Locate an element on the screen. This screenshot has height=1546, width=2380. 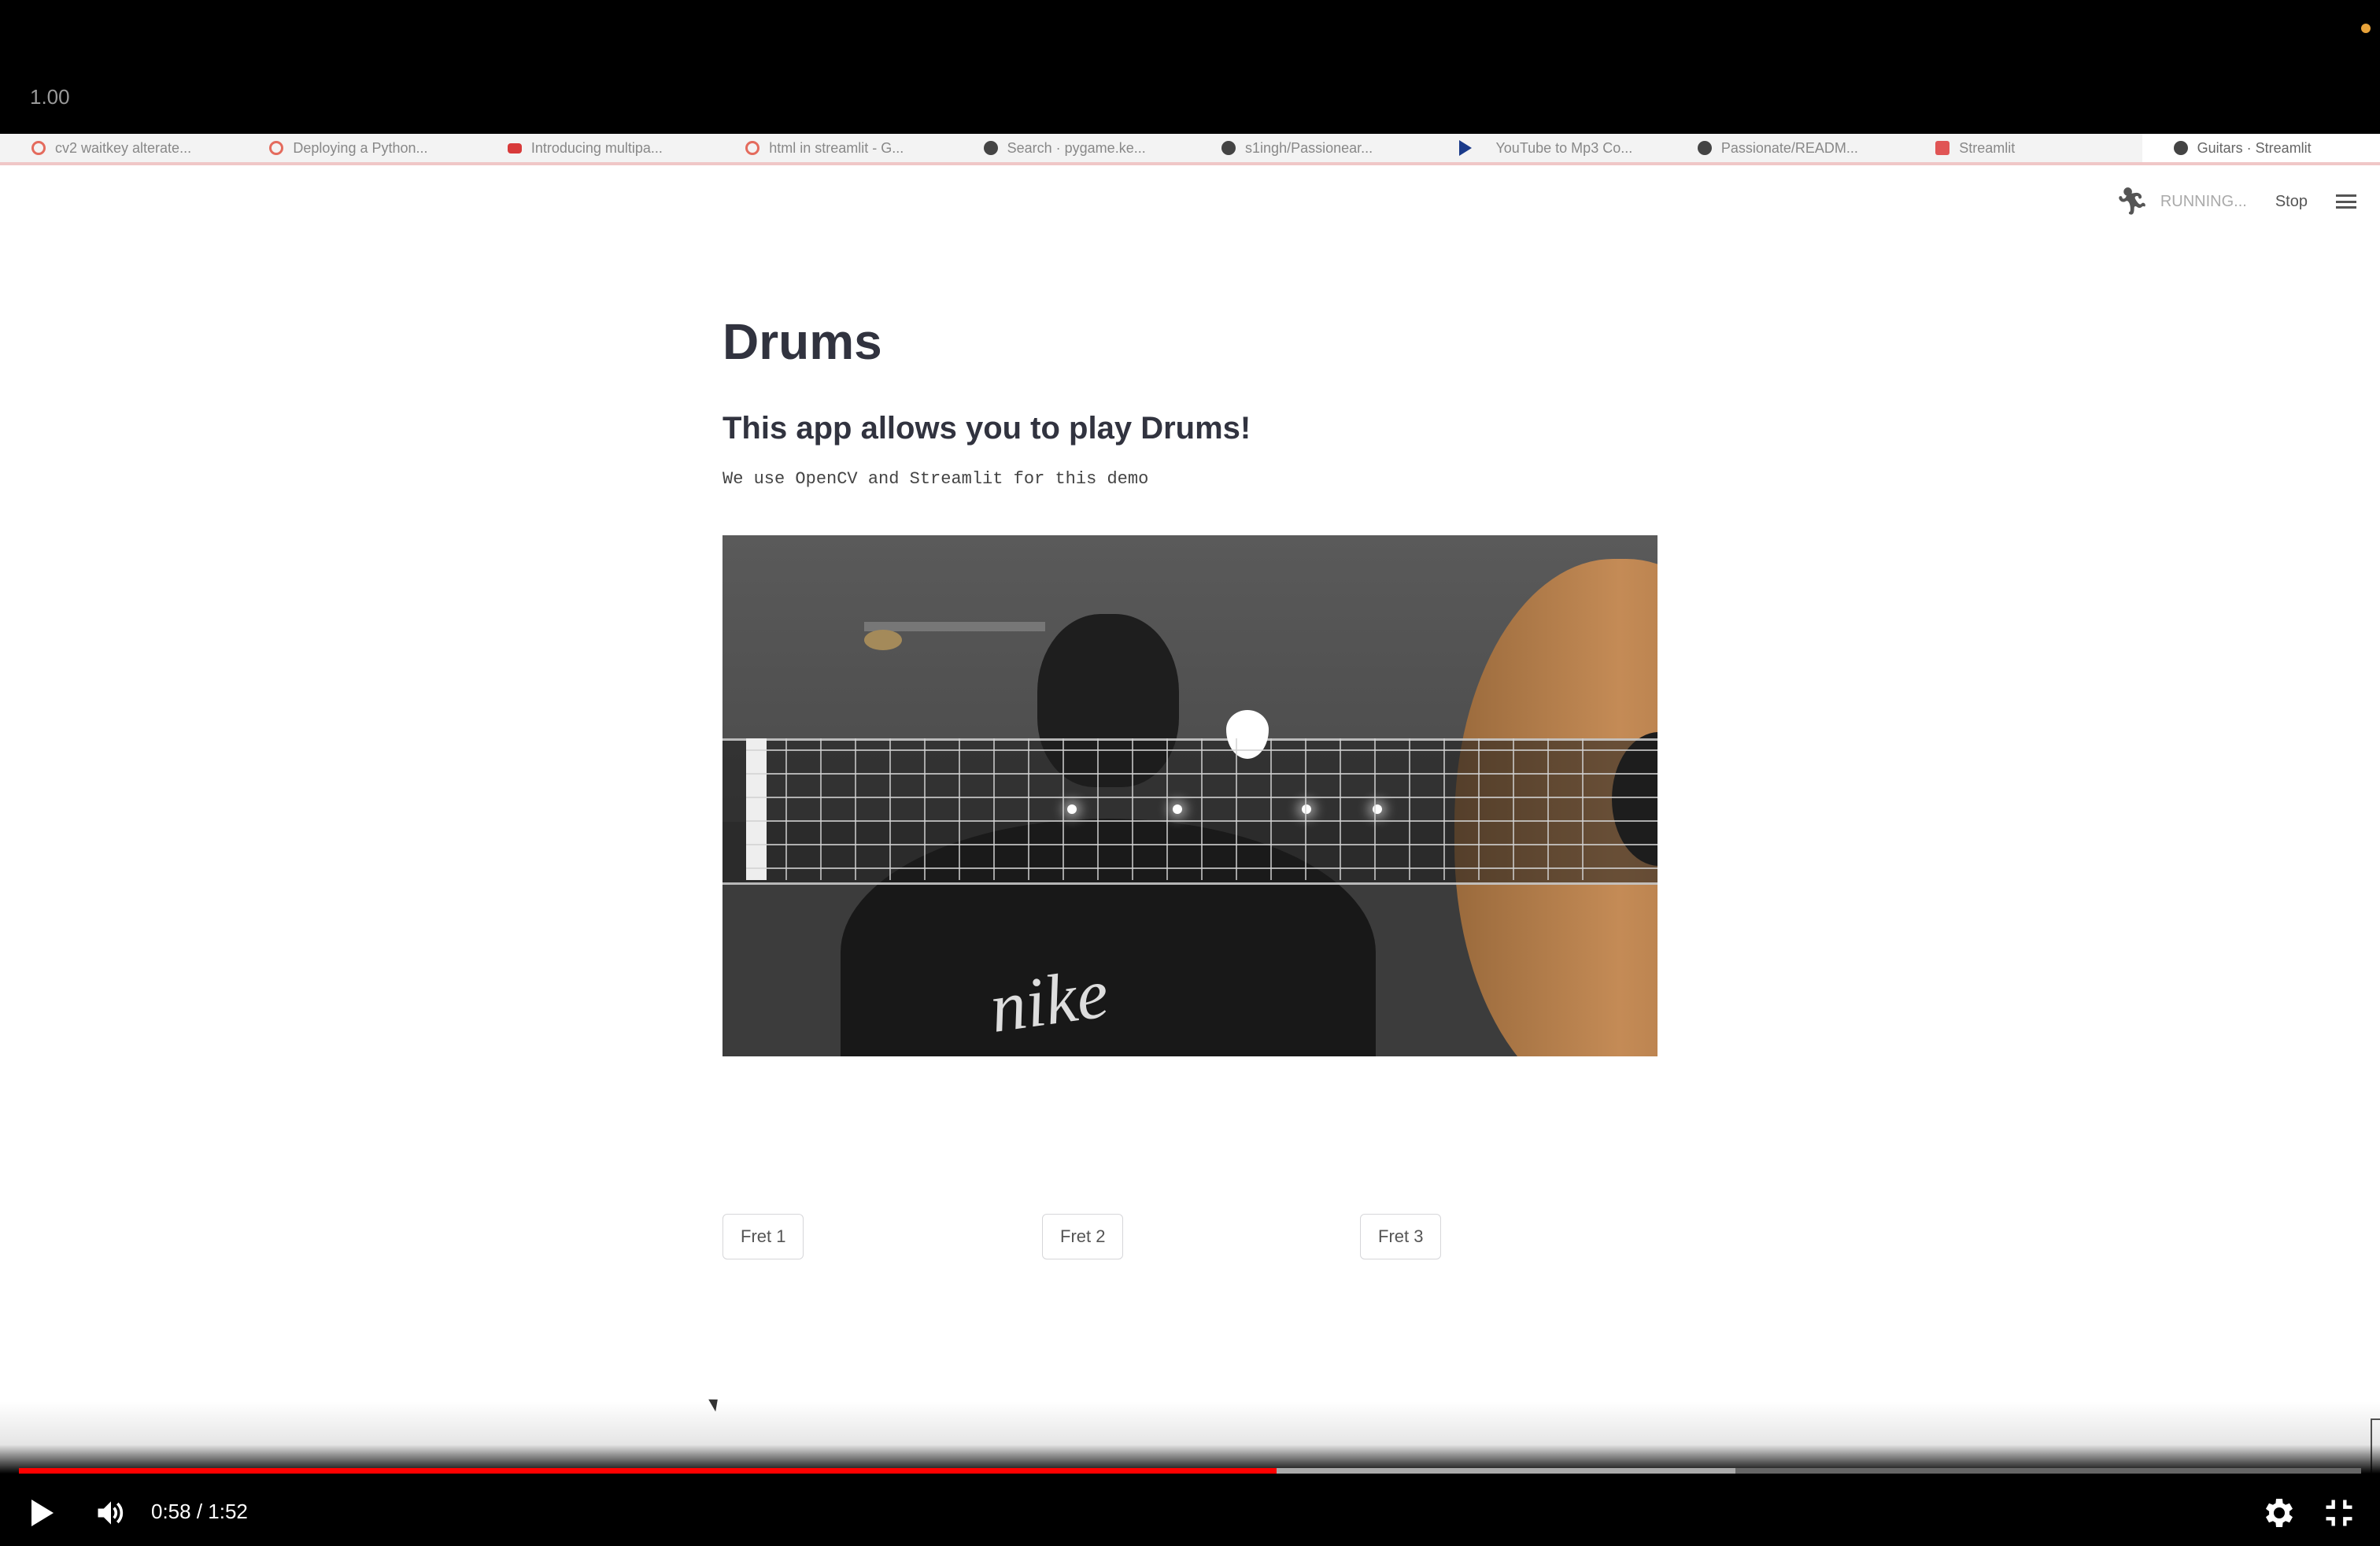
page-title: Drums is located at coordinates (802, 341).